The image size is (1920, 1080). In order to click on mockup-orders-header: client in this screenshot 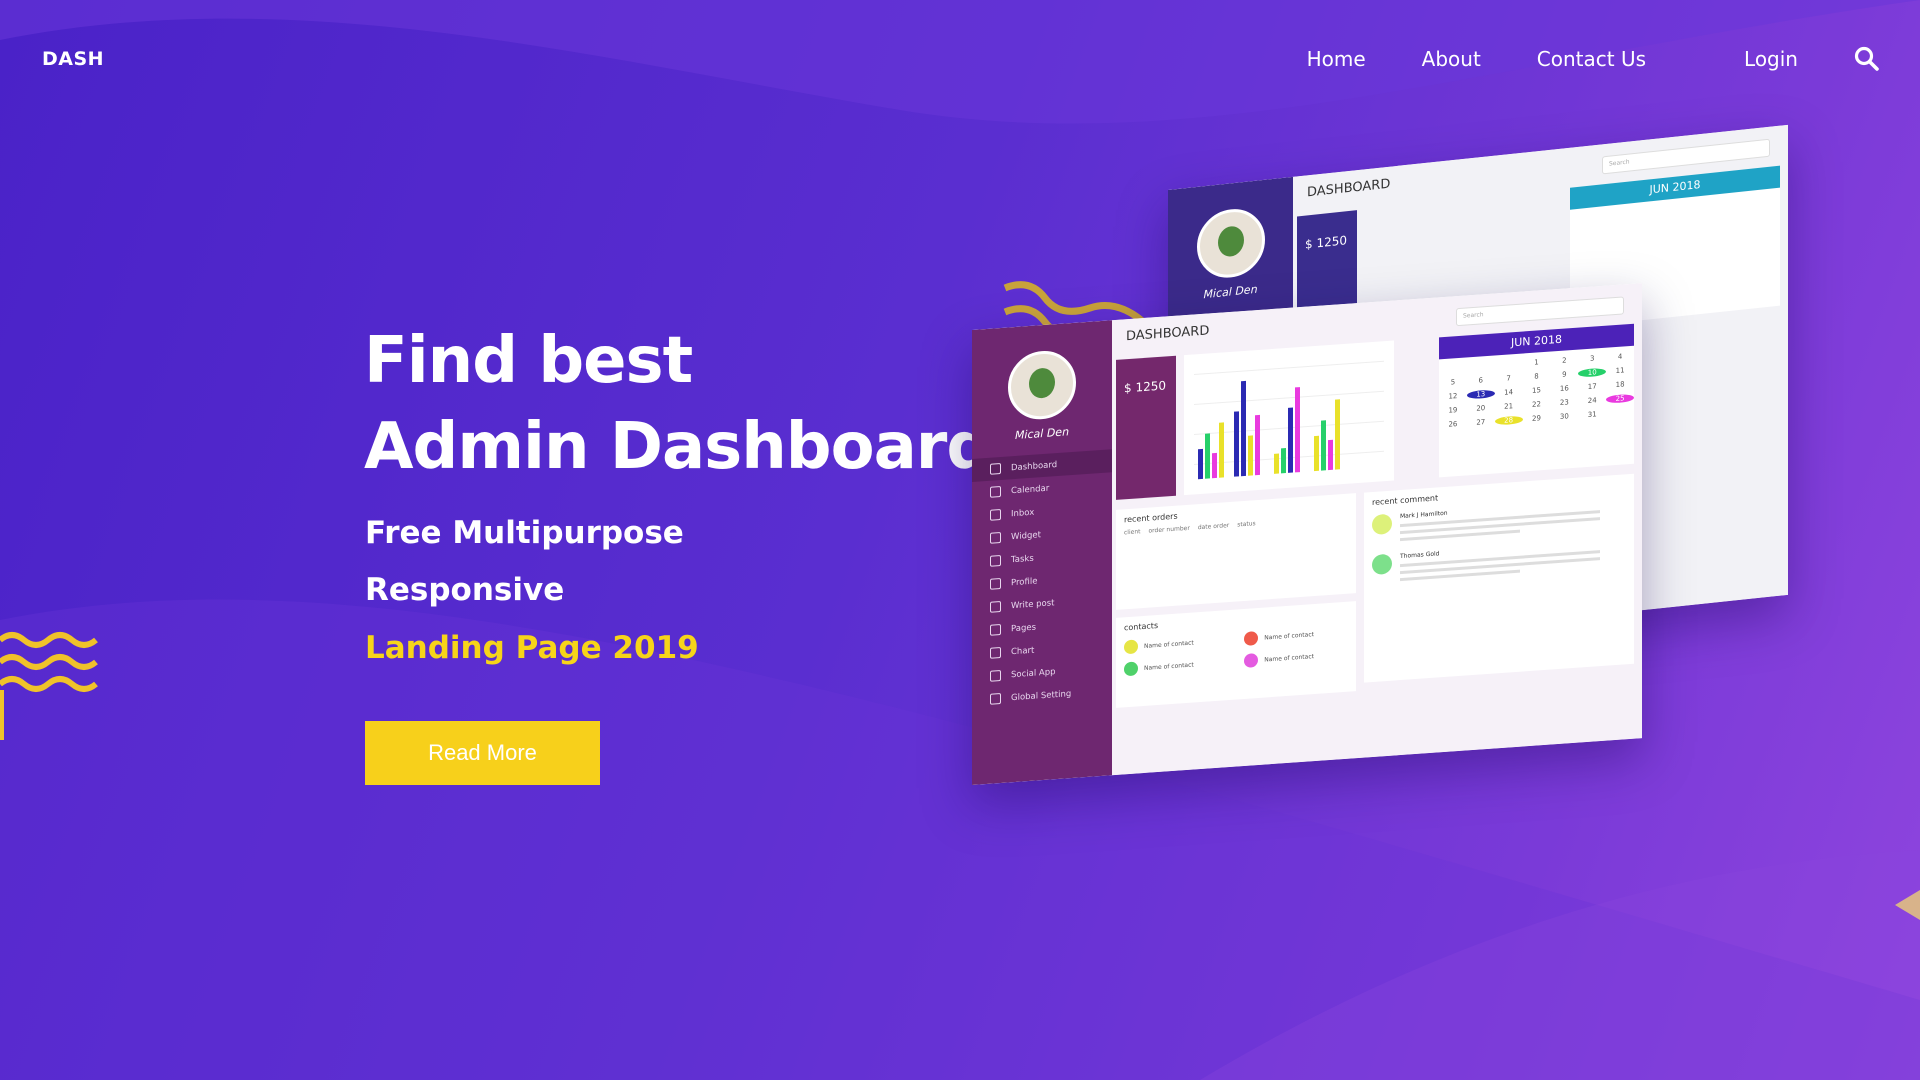, I will do `click(1132, 532)`.